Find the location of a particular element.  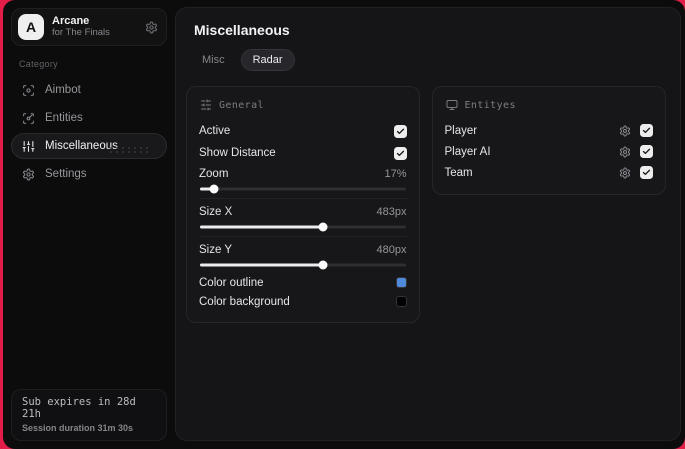

sidebar-item-label: Entities is located at coordinates (64, 118).